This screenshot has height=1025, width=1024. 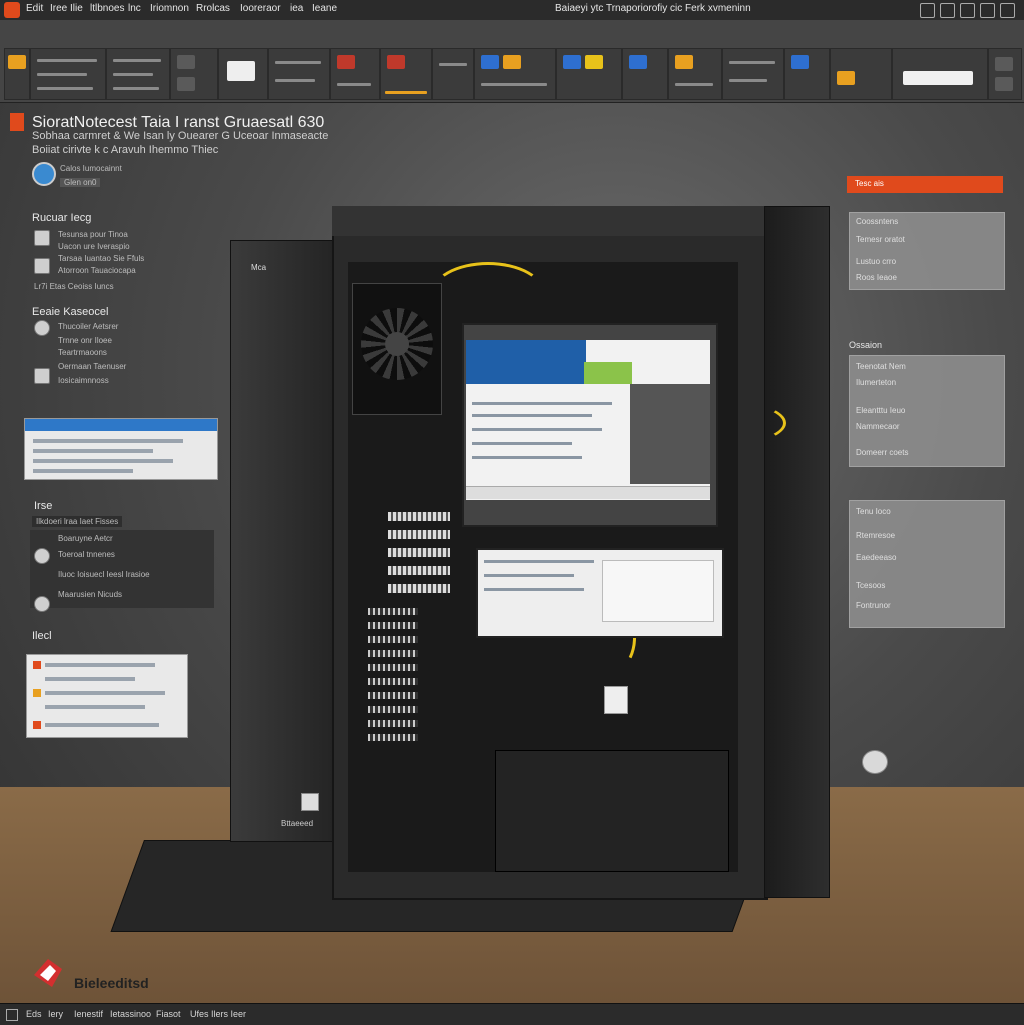 I want to click on left-section-2-title: Eeaie Kaseocel, so click(x=70, y=312).